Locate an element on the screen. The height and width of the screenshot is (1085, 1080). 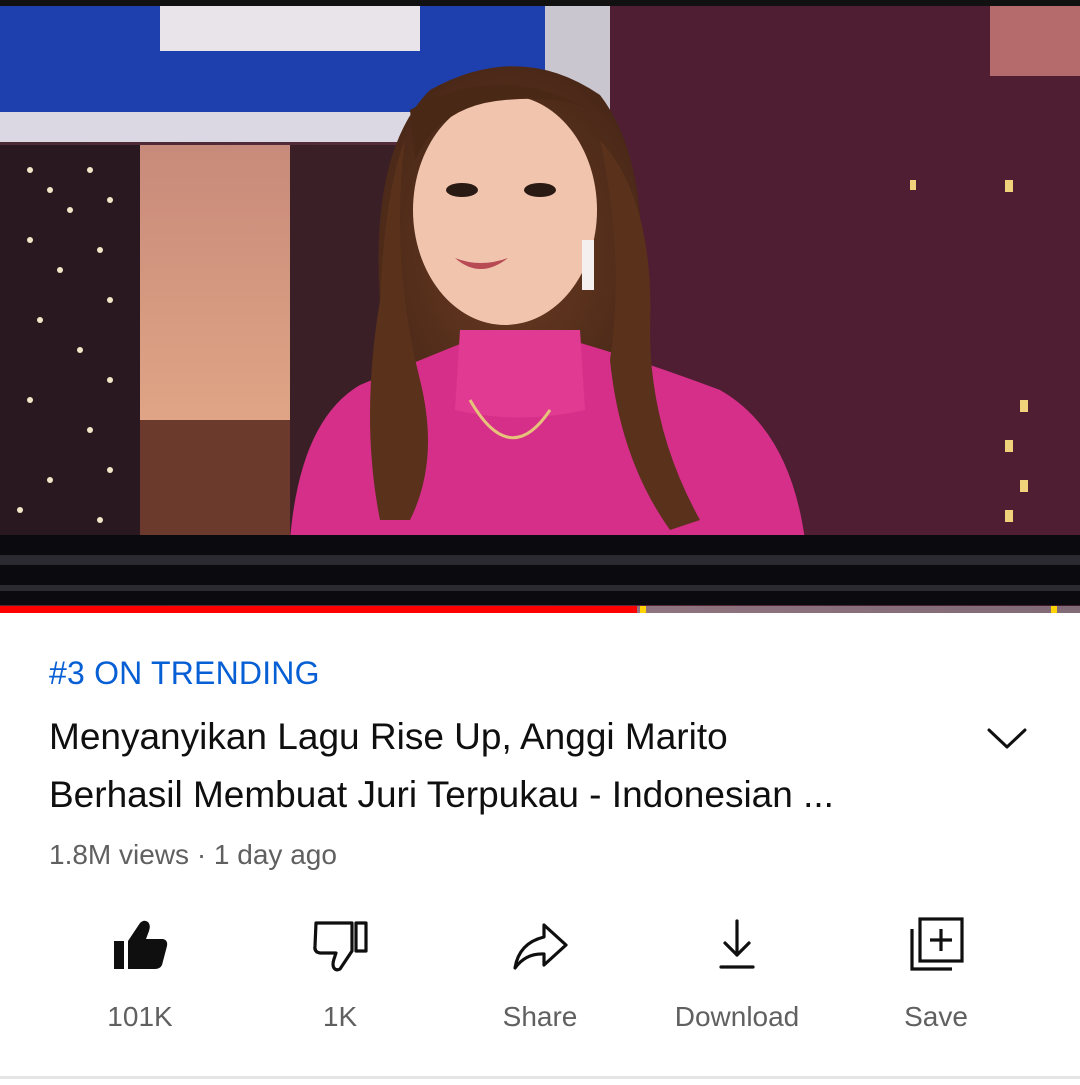
expand-description-button is located at coordinates (1007, 738).